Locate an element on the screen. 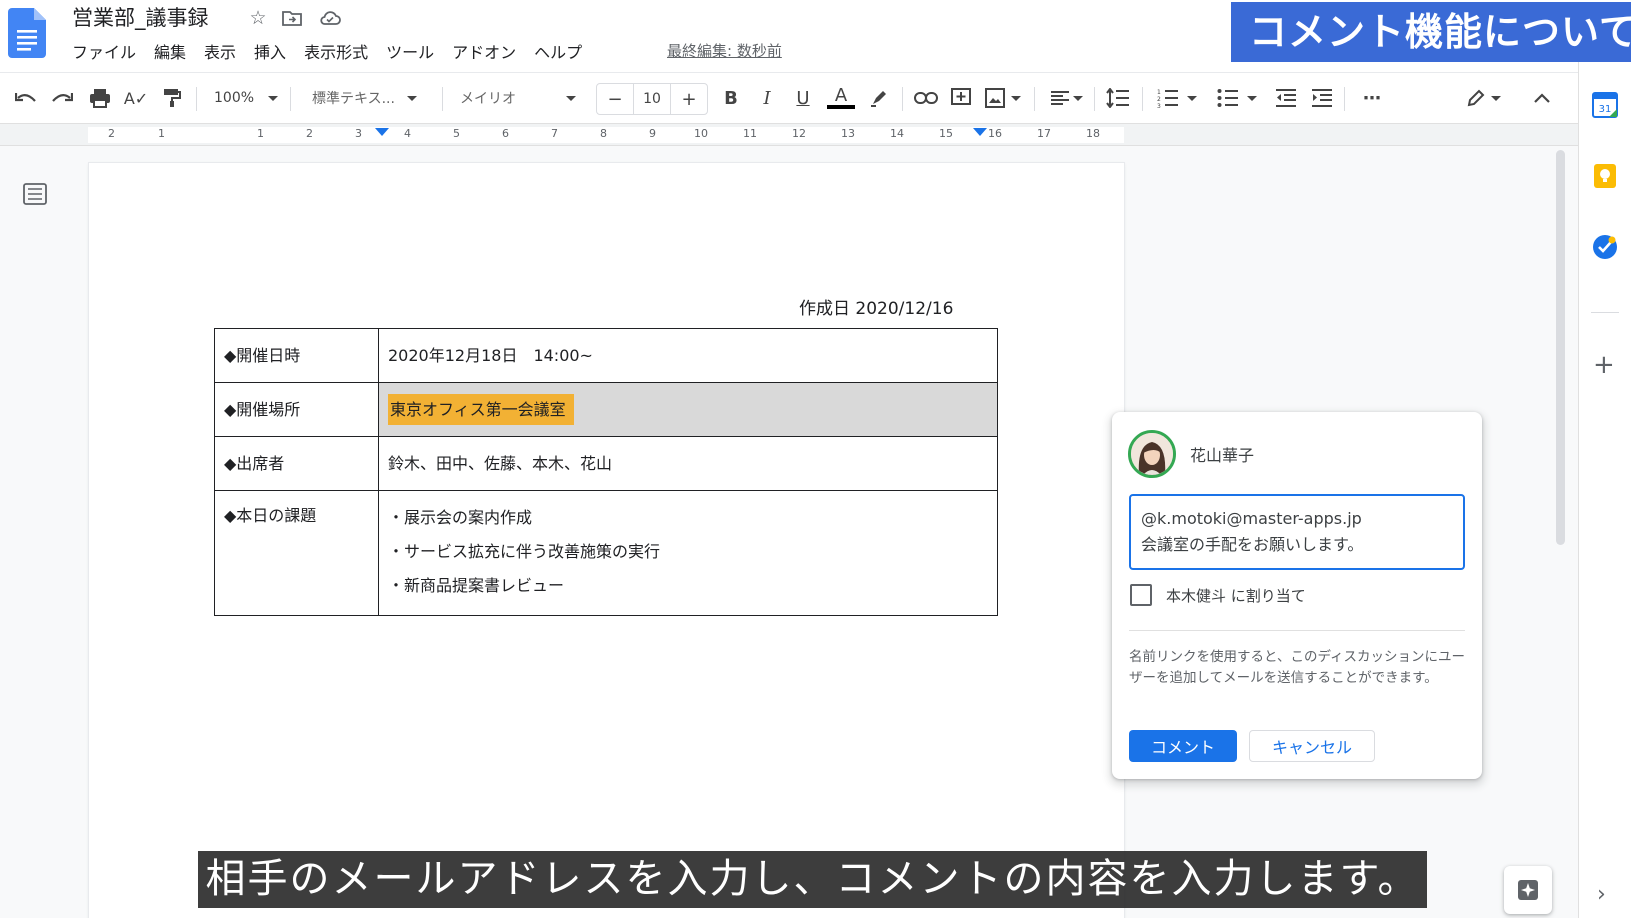  explore-button is located at coordinates (1528, 890).